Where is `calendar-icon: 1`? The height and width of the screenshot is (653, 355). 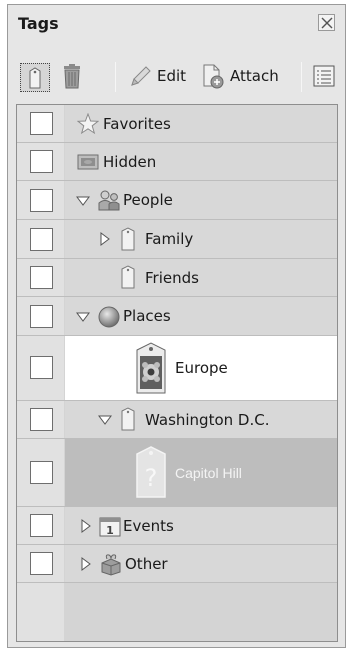
calendar-icon: 1 is located at coordinates (110, 527).